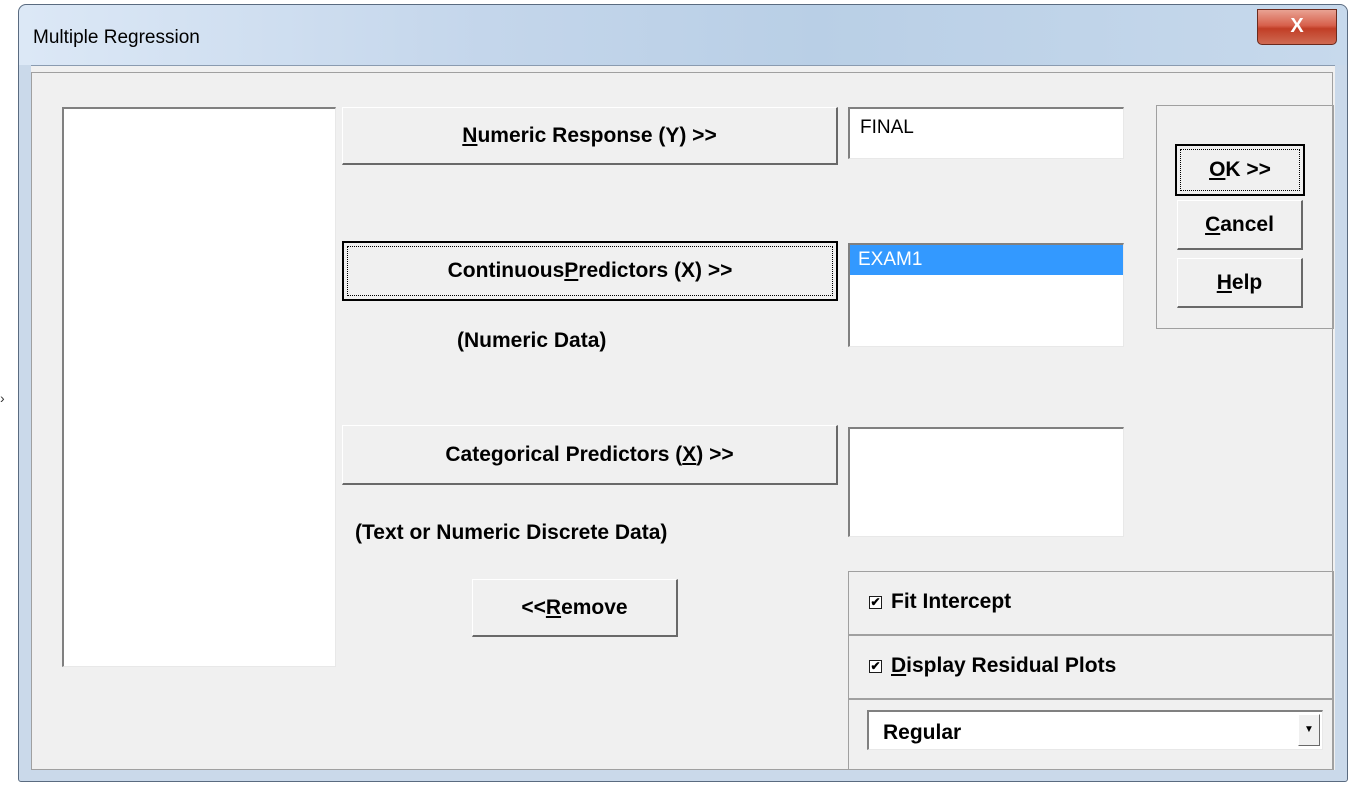  I want to click on numeric-response-field: FINAL, so click(986, 133).